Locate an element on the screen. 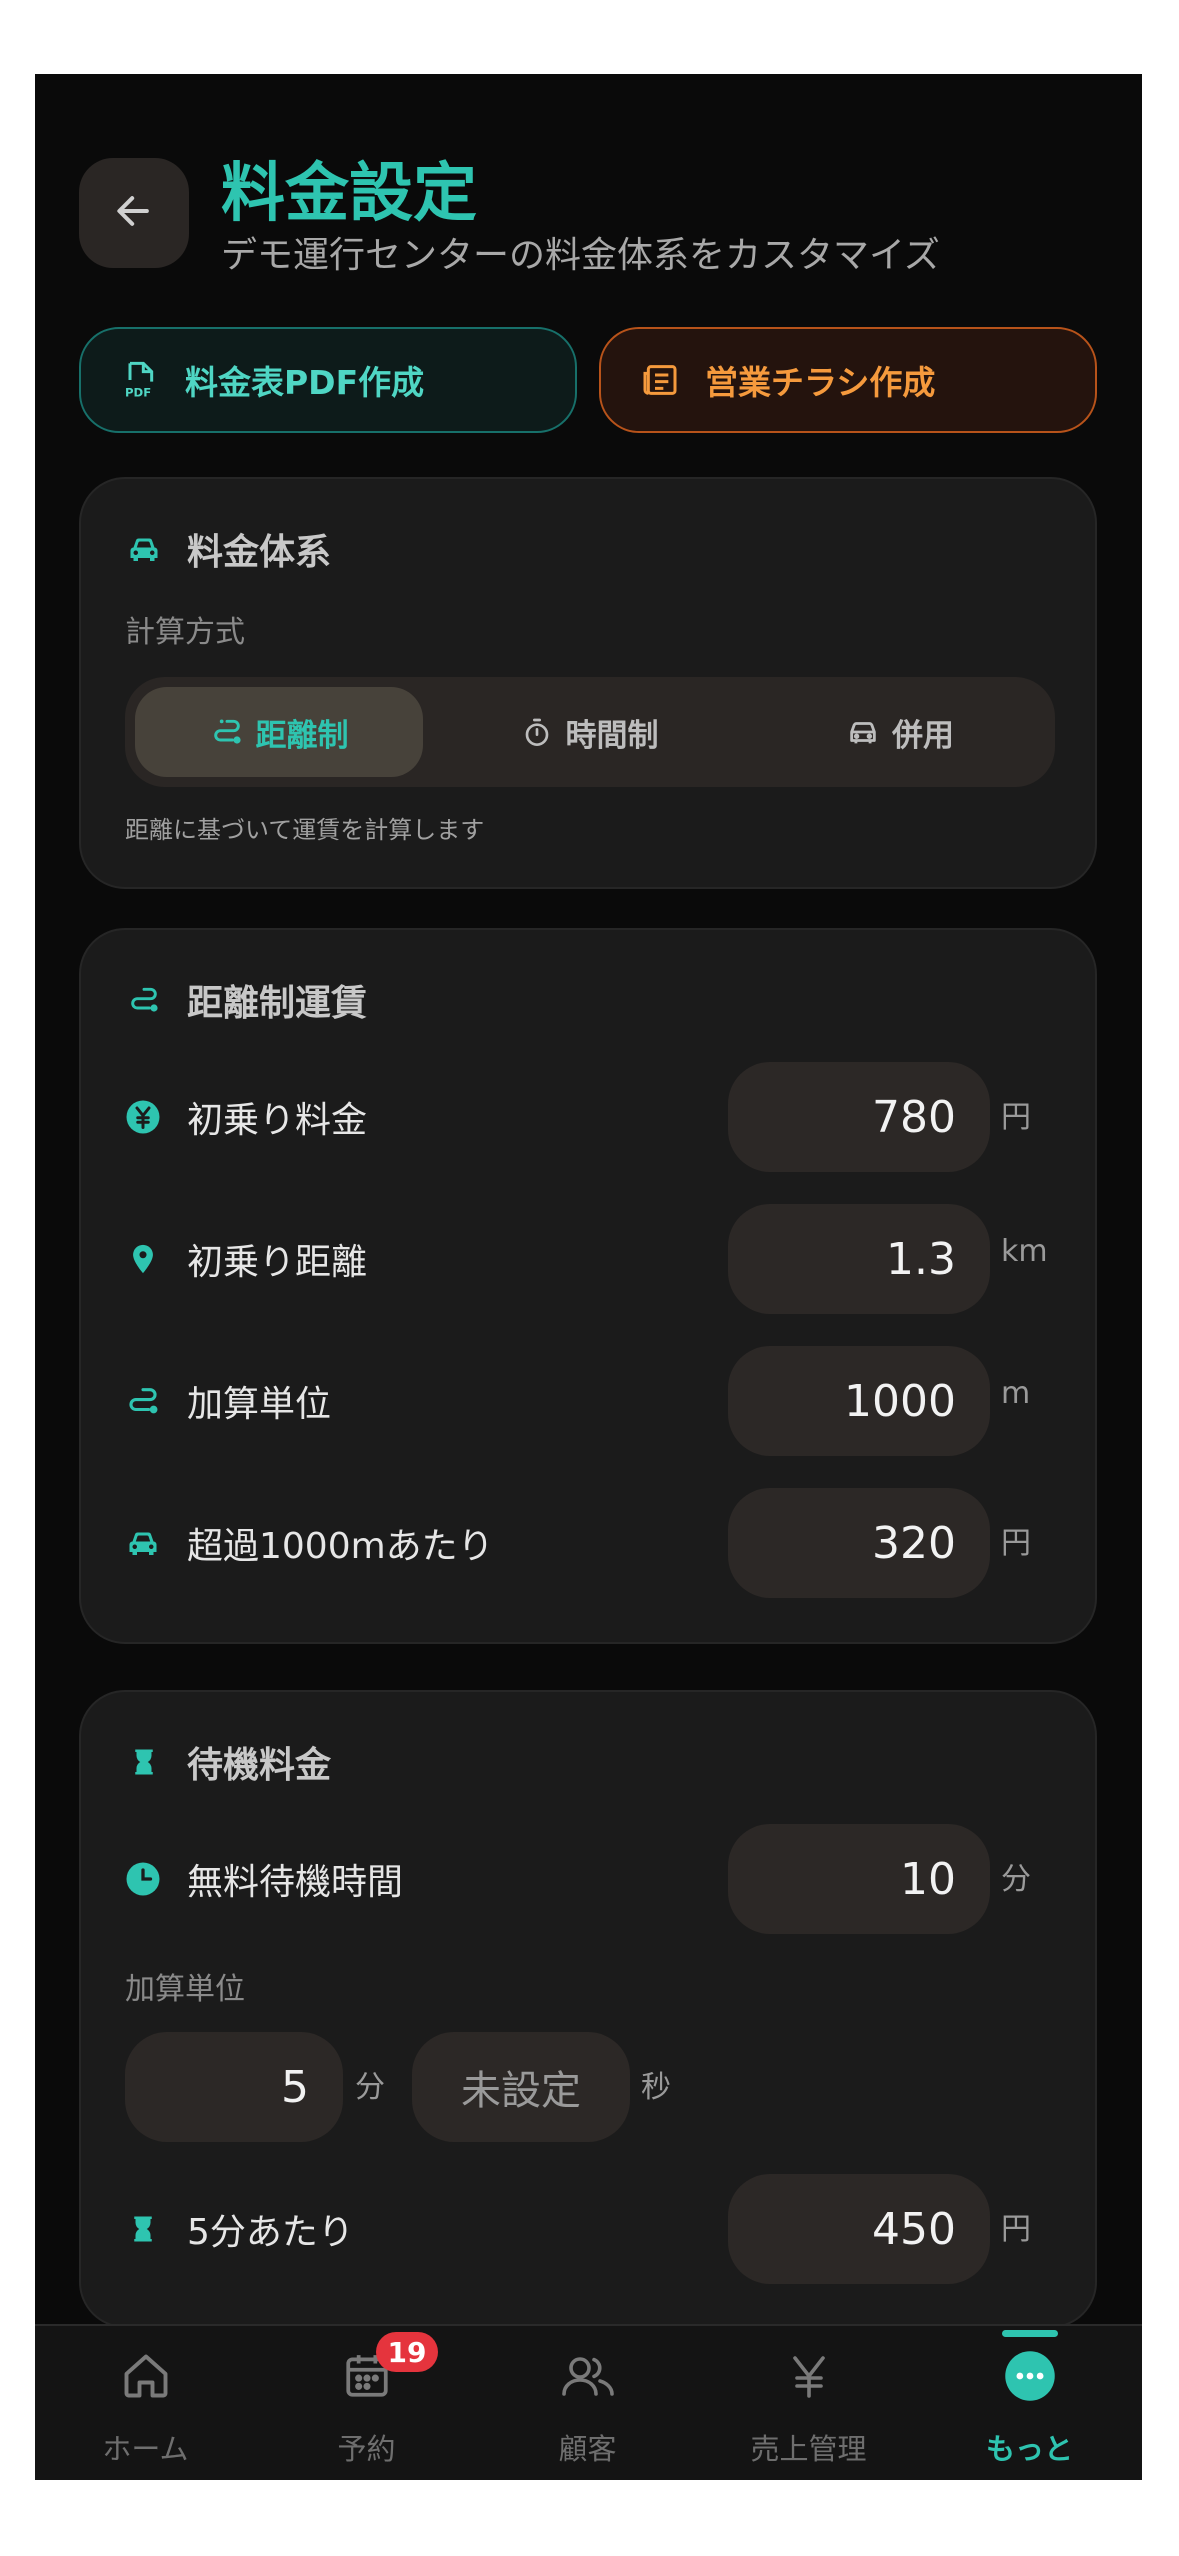 Image resolution: width=1179 pixels, height=2556 pixels. option-distance: 距離制 is located at coordinates (279, 732).